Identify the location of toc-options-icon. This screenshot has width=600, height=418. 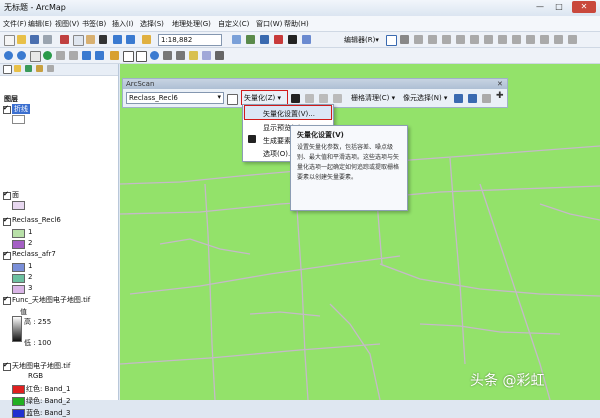
(50, 68).